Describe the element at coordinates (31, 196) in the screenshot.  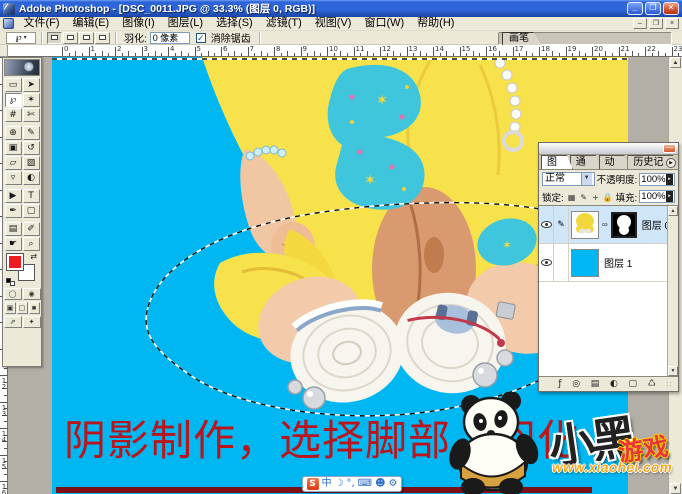
I see `type-tool: T` at that location.